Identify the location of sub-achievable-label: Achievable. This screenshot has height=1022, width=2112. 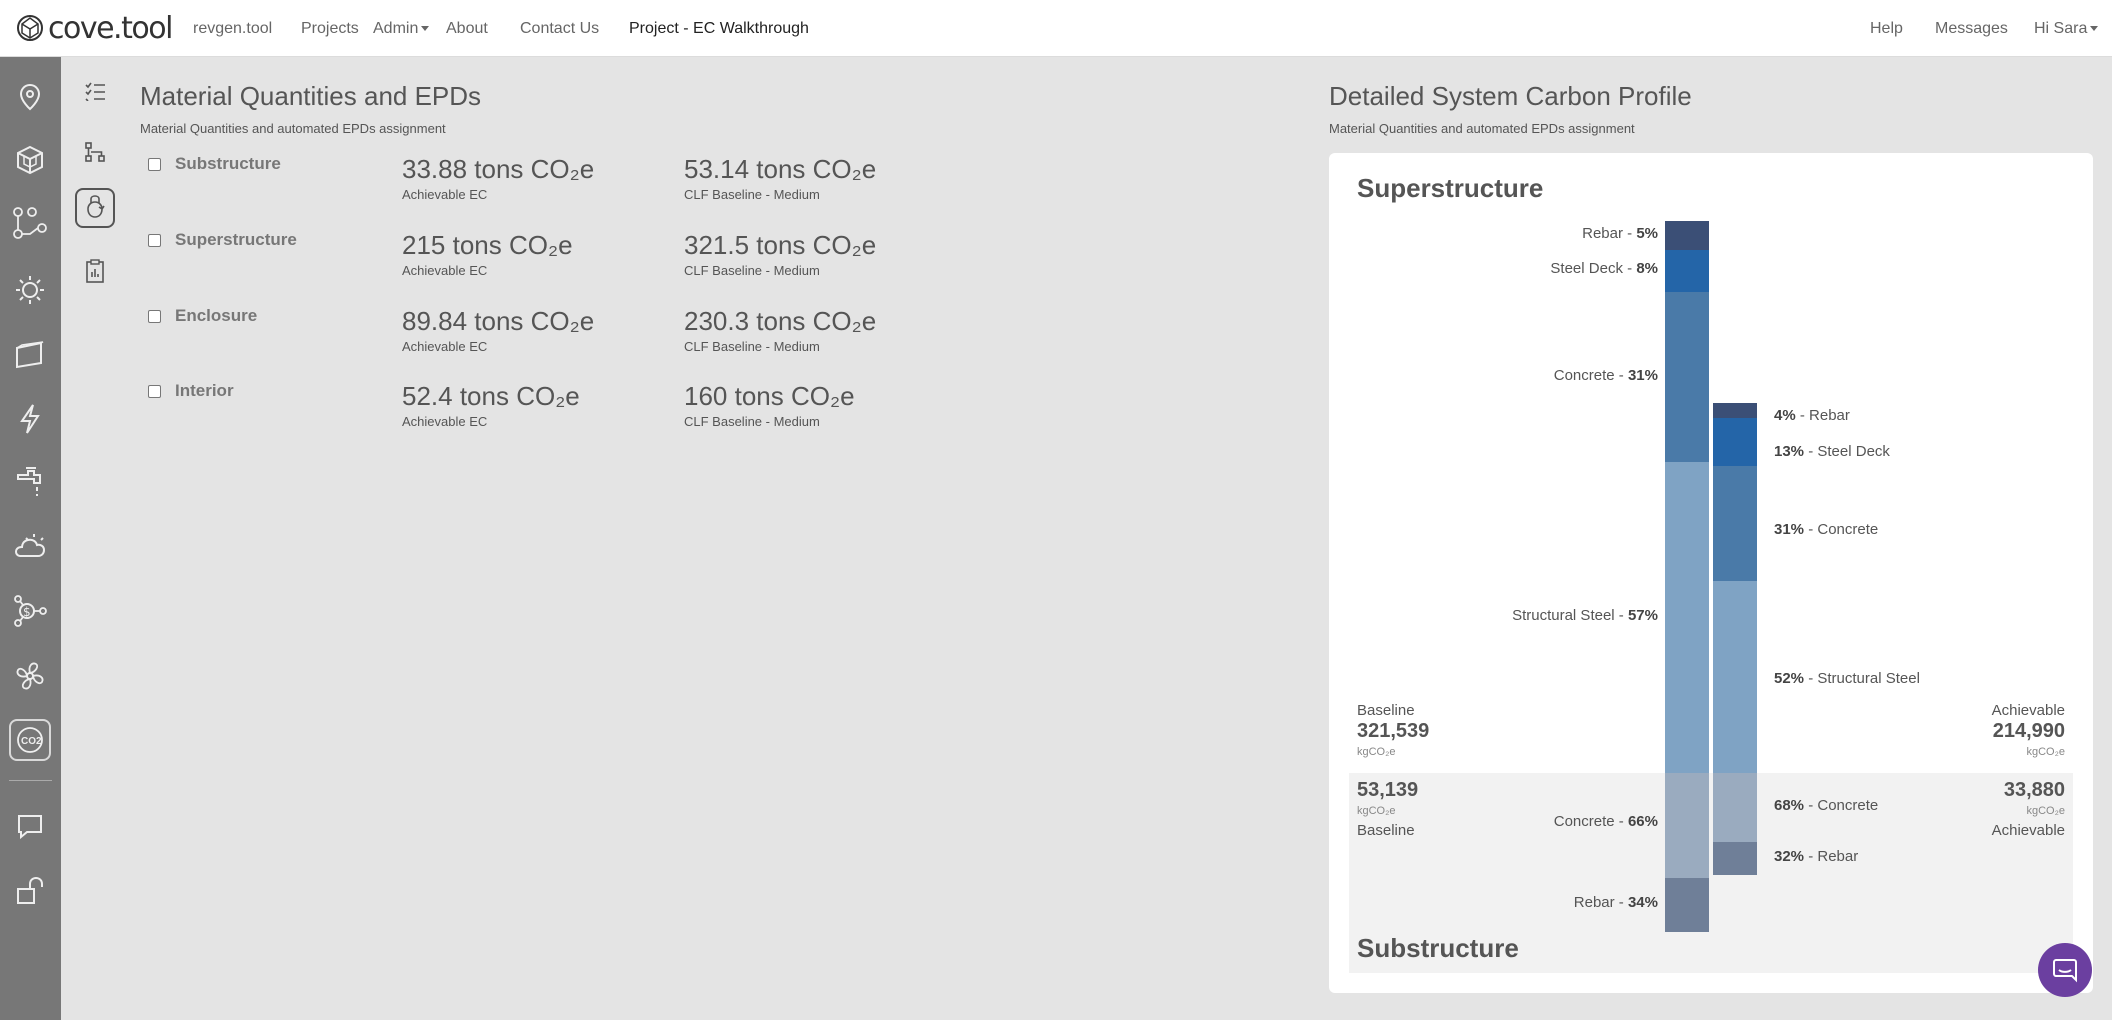
(2028, 830).